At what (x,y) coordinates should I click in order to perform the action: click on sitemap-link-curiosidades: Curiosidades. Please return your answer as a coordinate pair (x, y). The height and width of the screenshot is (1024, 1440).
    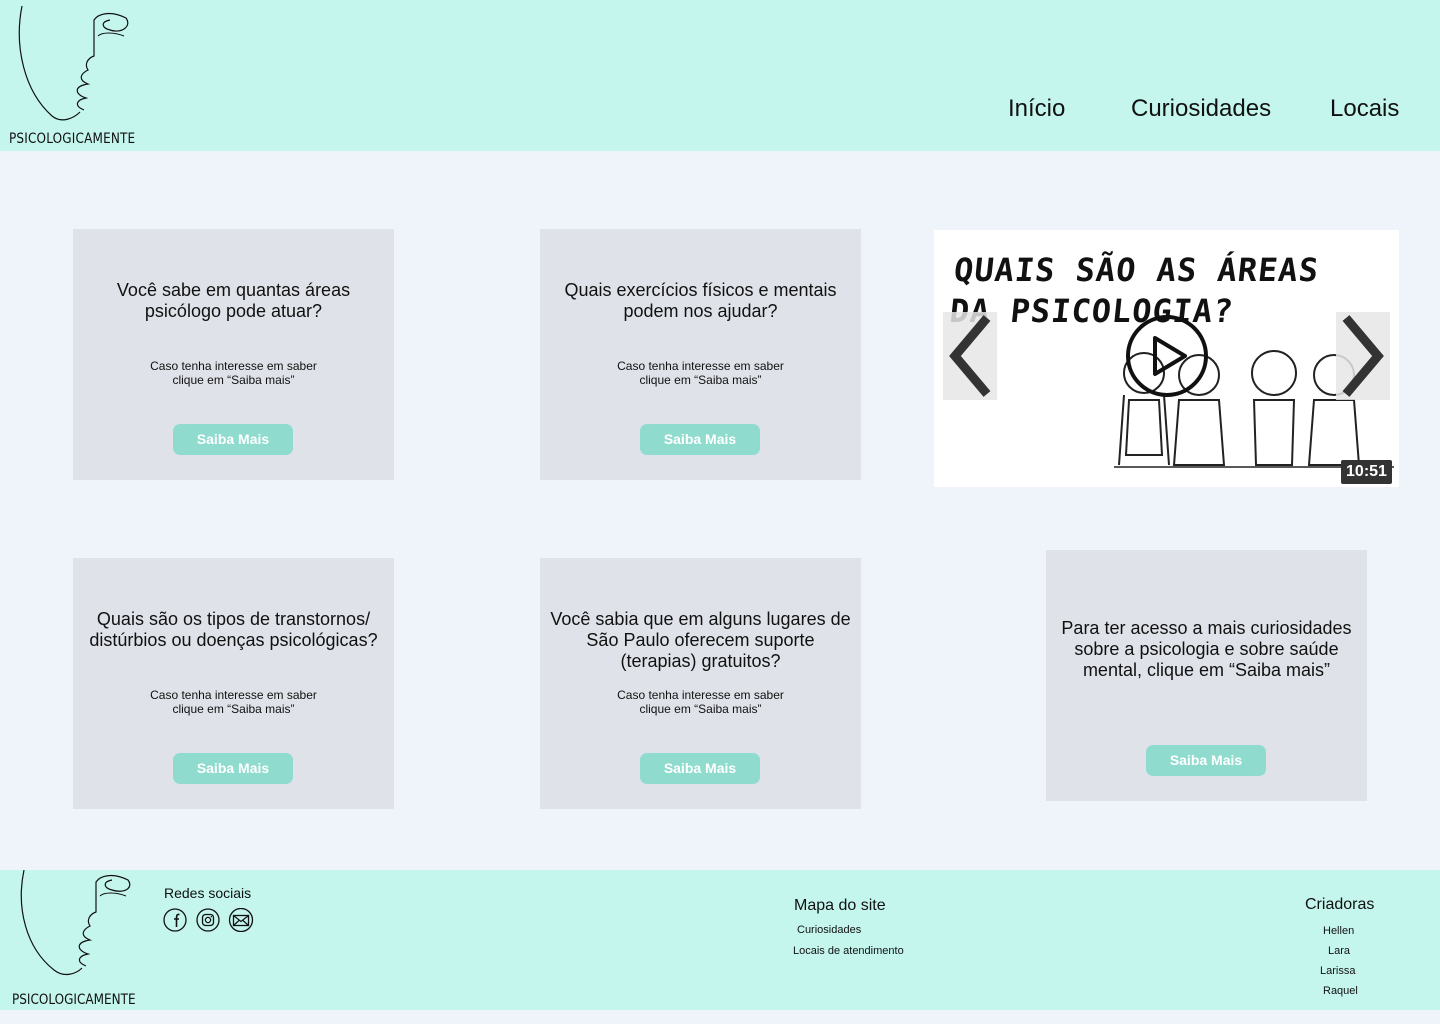
    Looking at the image, I should click on (829, 930).